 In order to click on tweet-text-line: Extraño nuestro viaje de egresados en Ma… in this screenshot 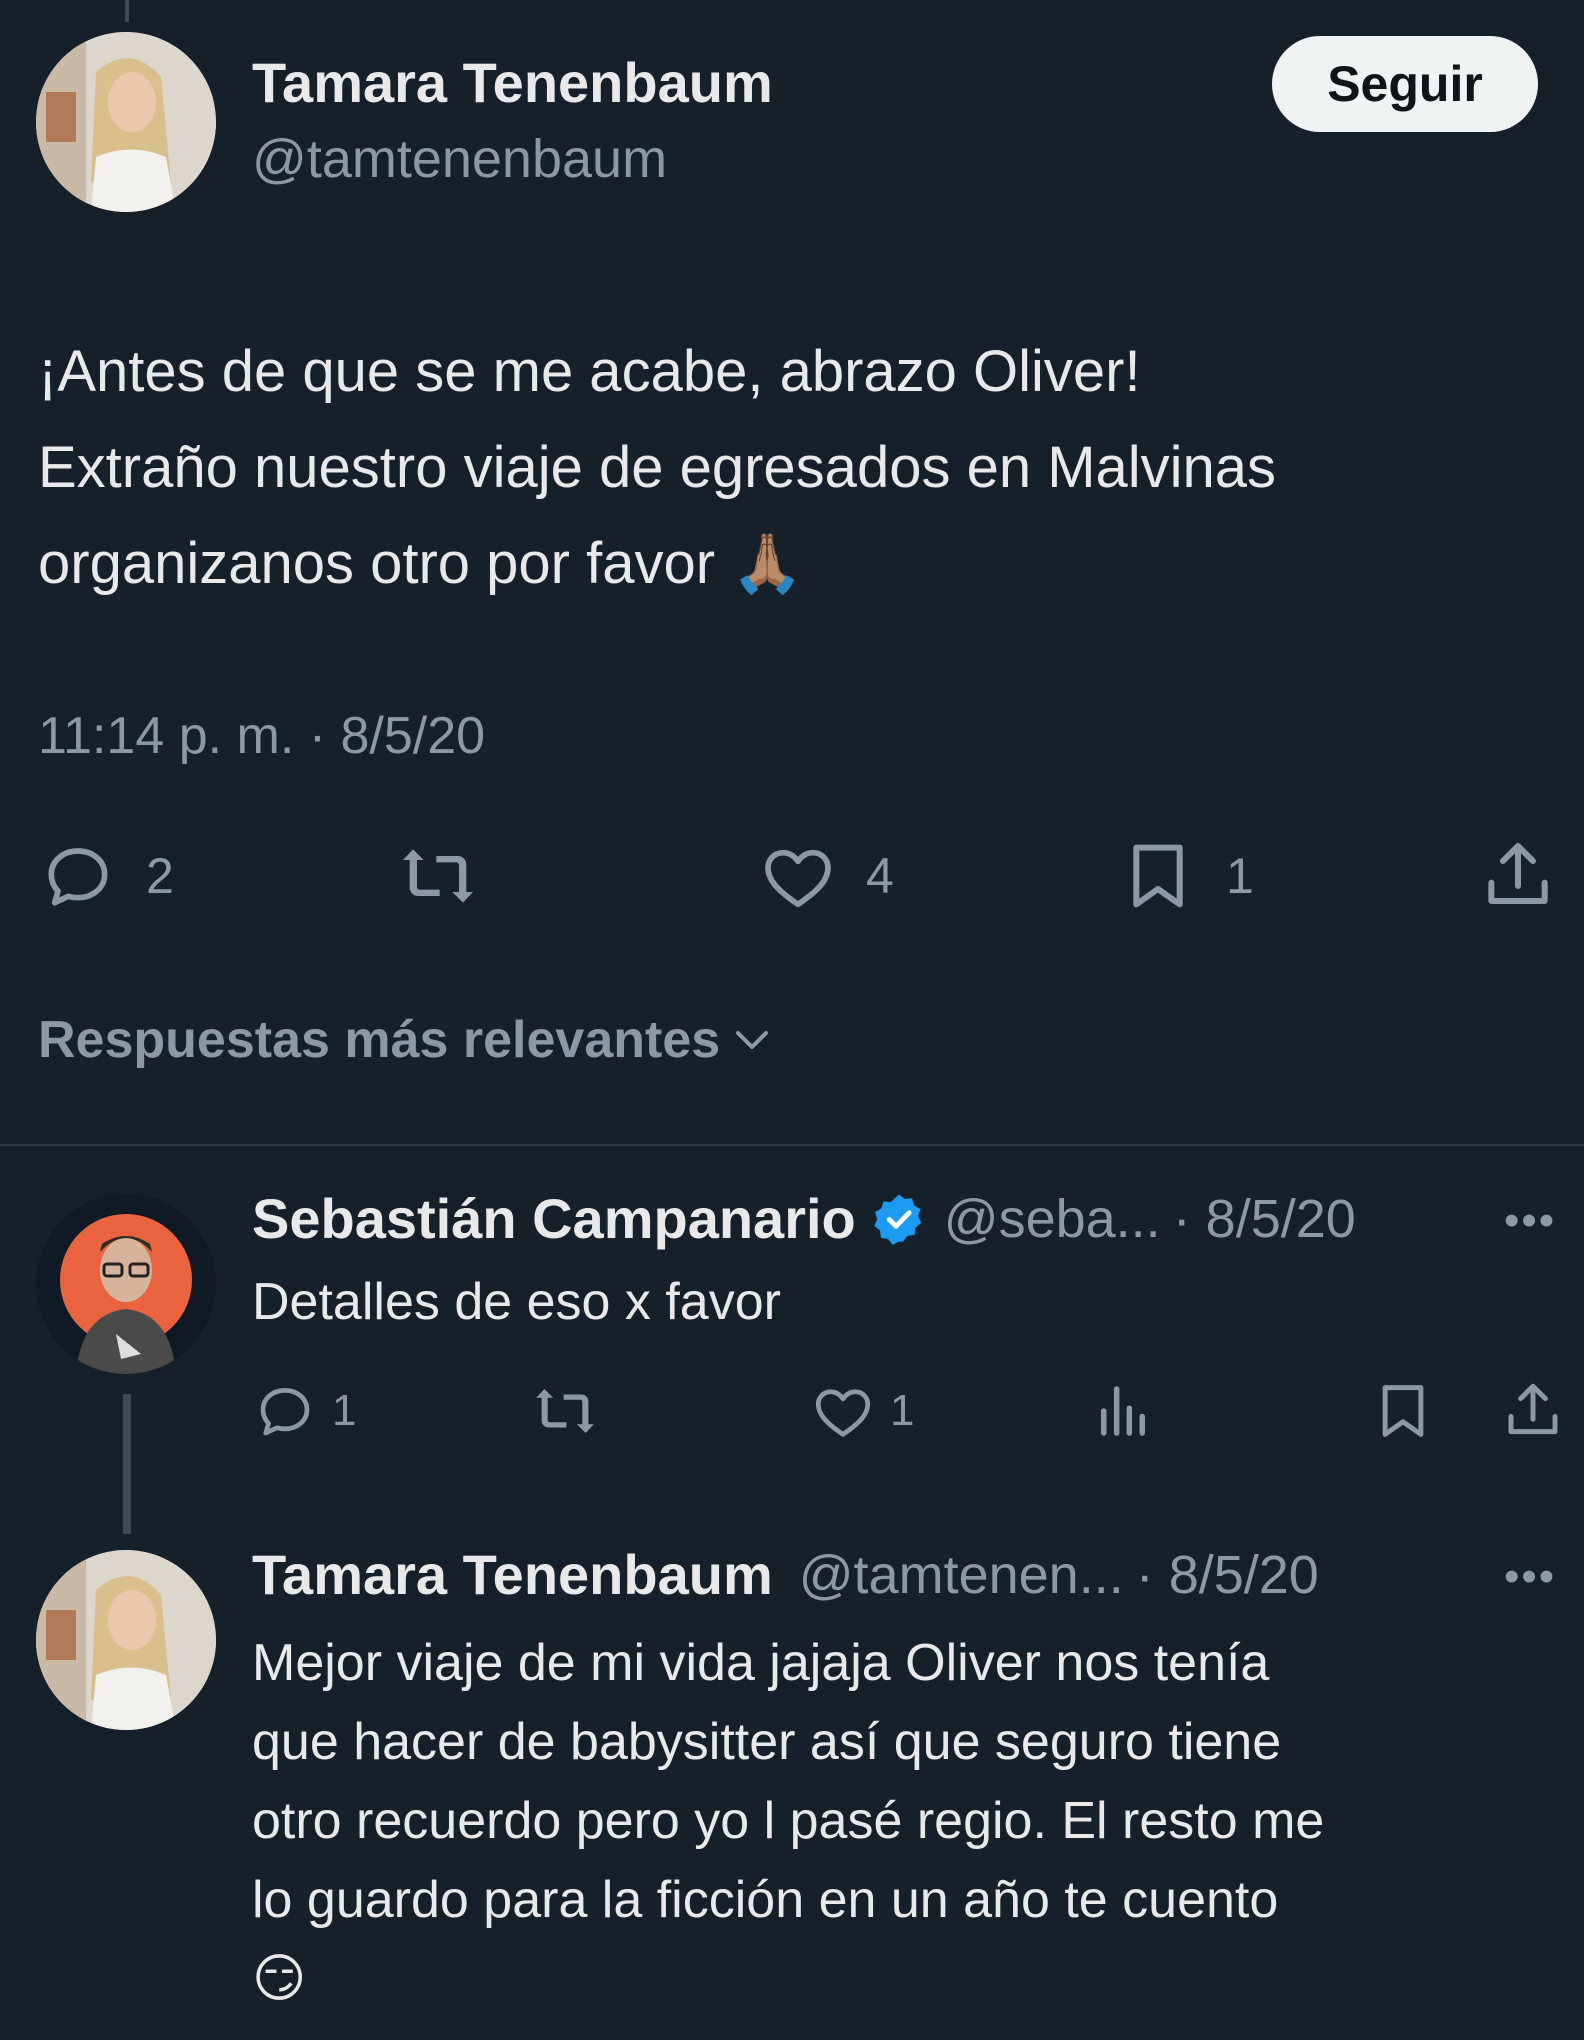, I will do `click(657, 467)`.